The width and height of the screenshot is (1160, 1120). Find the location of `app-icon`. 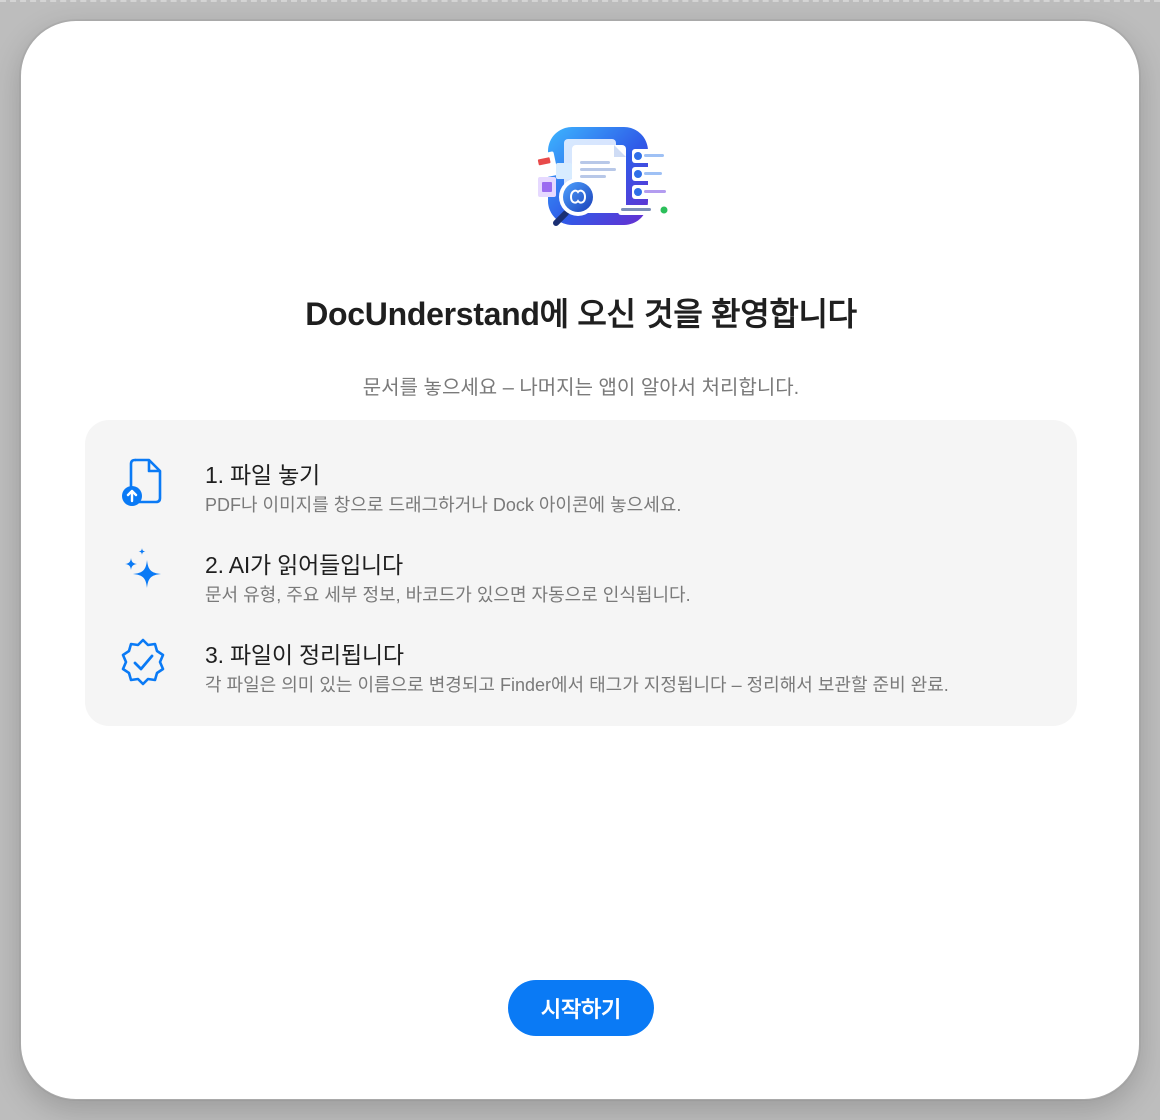

app-icon is located at coordinates (602, 176).